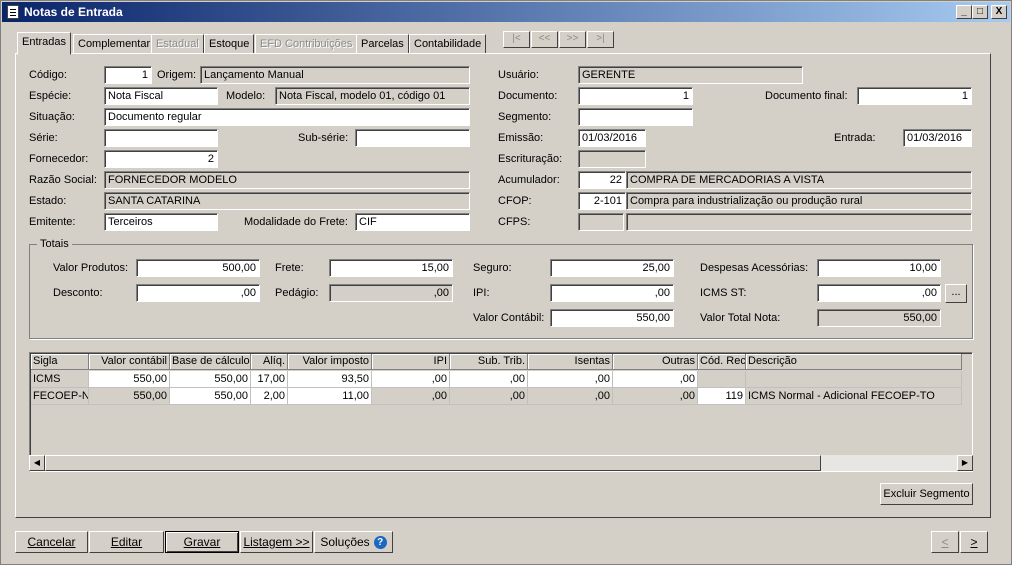 The width and height of the screenshot is (1012, 565). Describe the element at coordinates (161, 222) in the screenshot. I see `emitente-field: Terceiros` at that location.